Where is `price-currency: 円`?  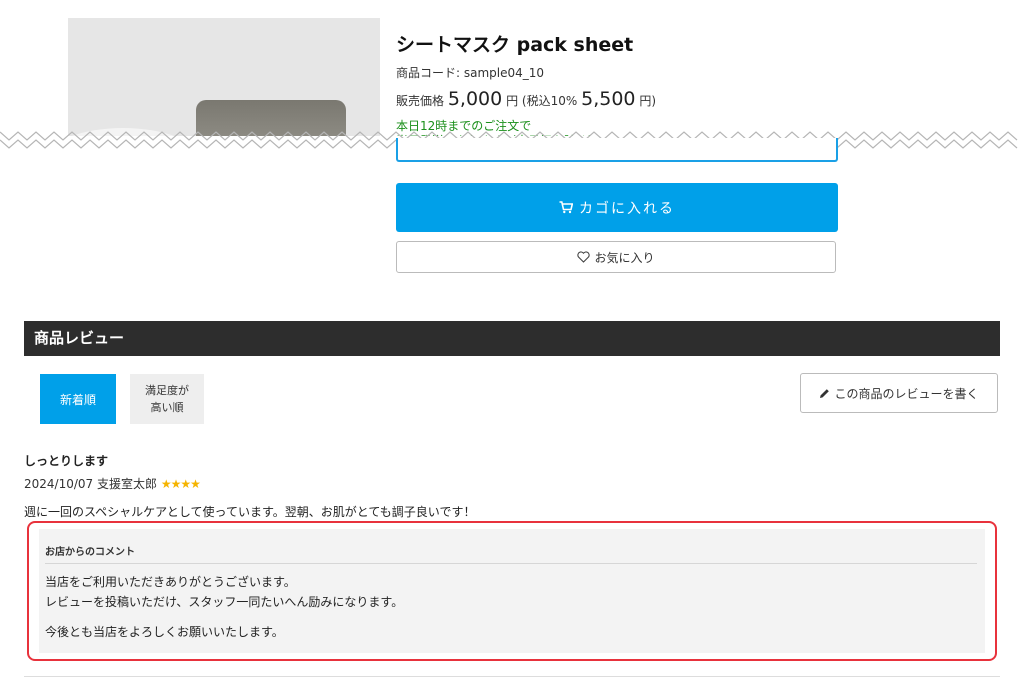
price-currency: 円 is located at coordinates (512, 101).